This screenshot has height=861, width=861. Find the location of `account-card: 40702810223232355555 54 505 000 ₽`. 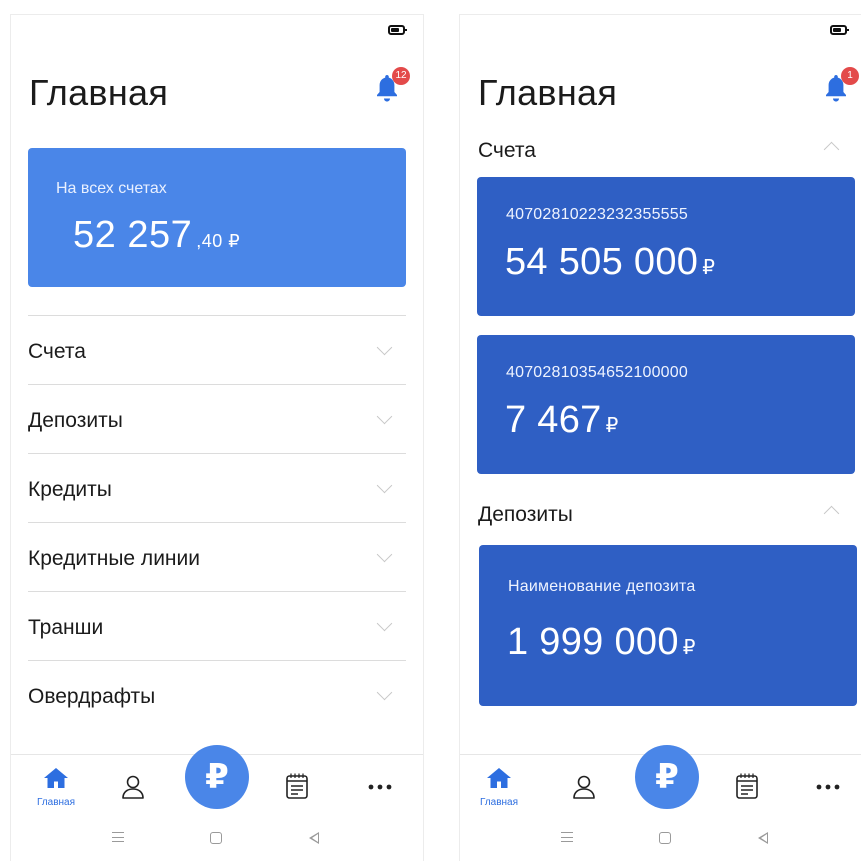

account-card: 40702810223232355555 54 505 000 ₽ is located at coordinates (666, 246).